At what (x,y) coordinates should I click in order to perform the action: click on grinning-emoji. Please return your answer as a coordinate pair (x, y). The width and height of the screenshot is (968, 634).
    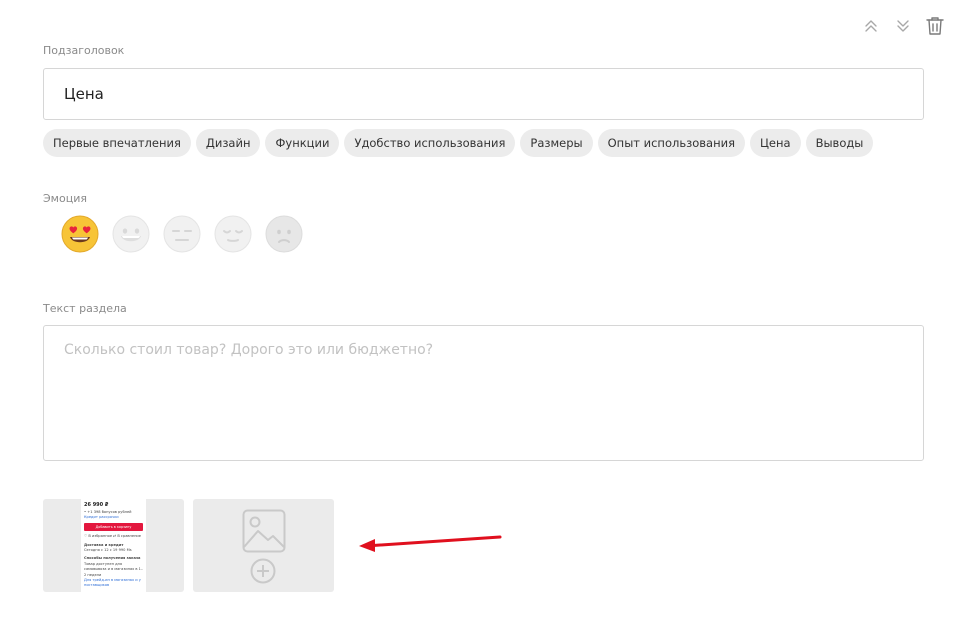
    Looking at the image, I should click on (131, 234).